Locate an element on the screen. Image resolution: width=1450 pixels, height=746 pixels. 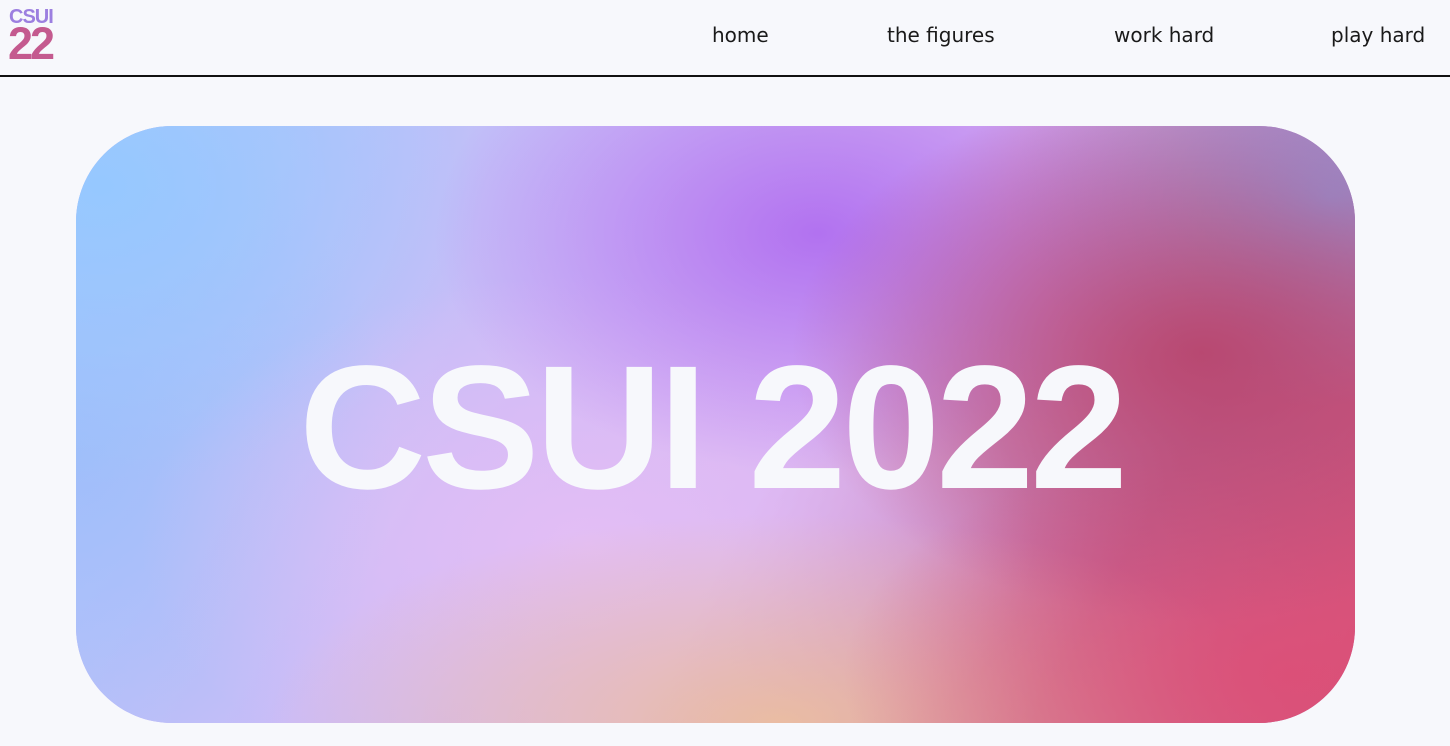
nav-link-play-hard: play hard is located at coordinates (1378, 35).